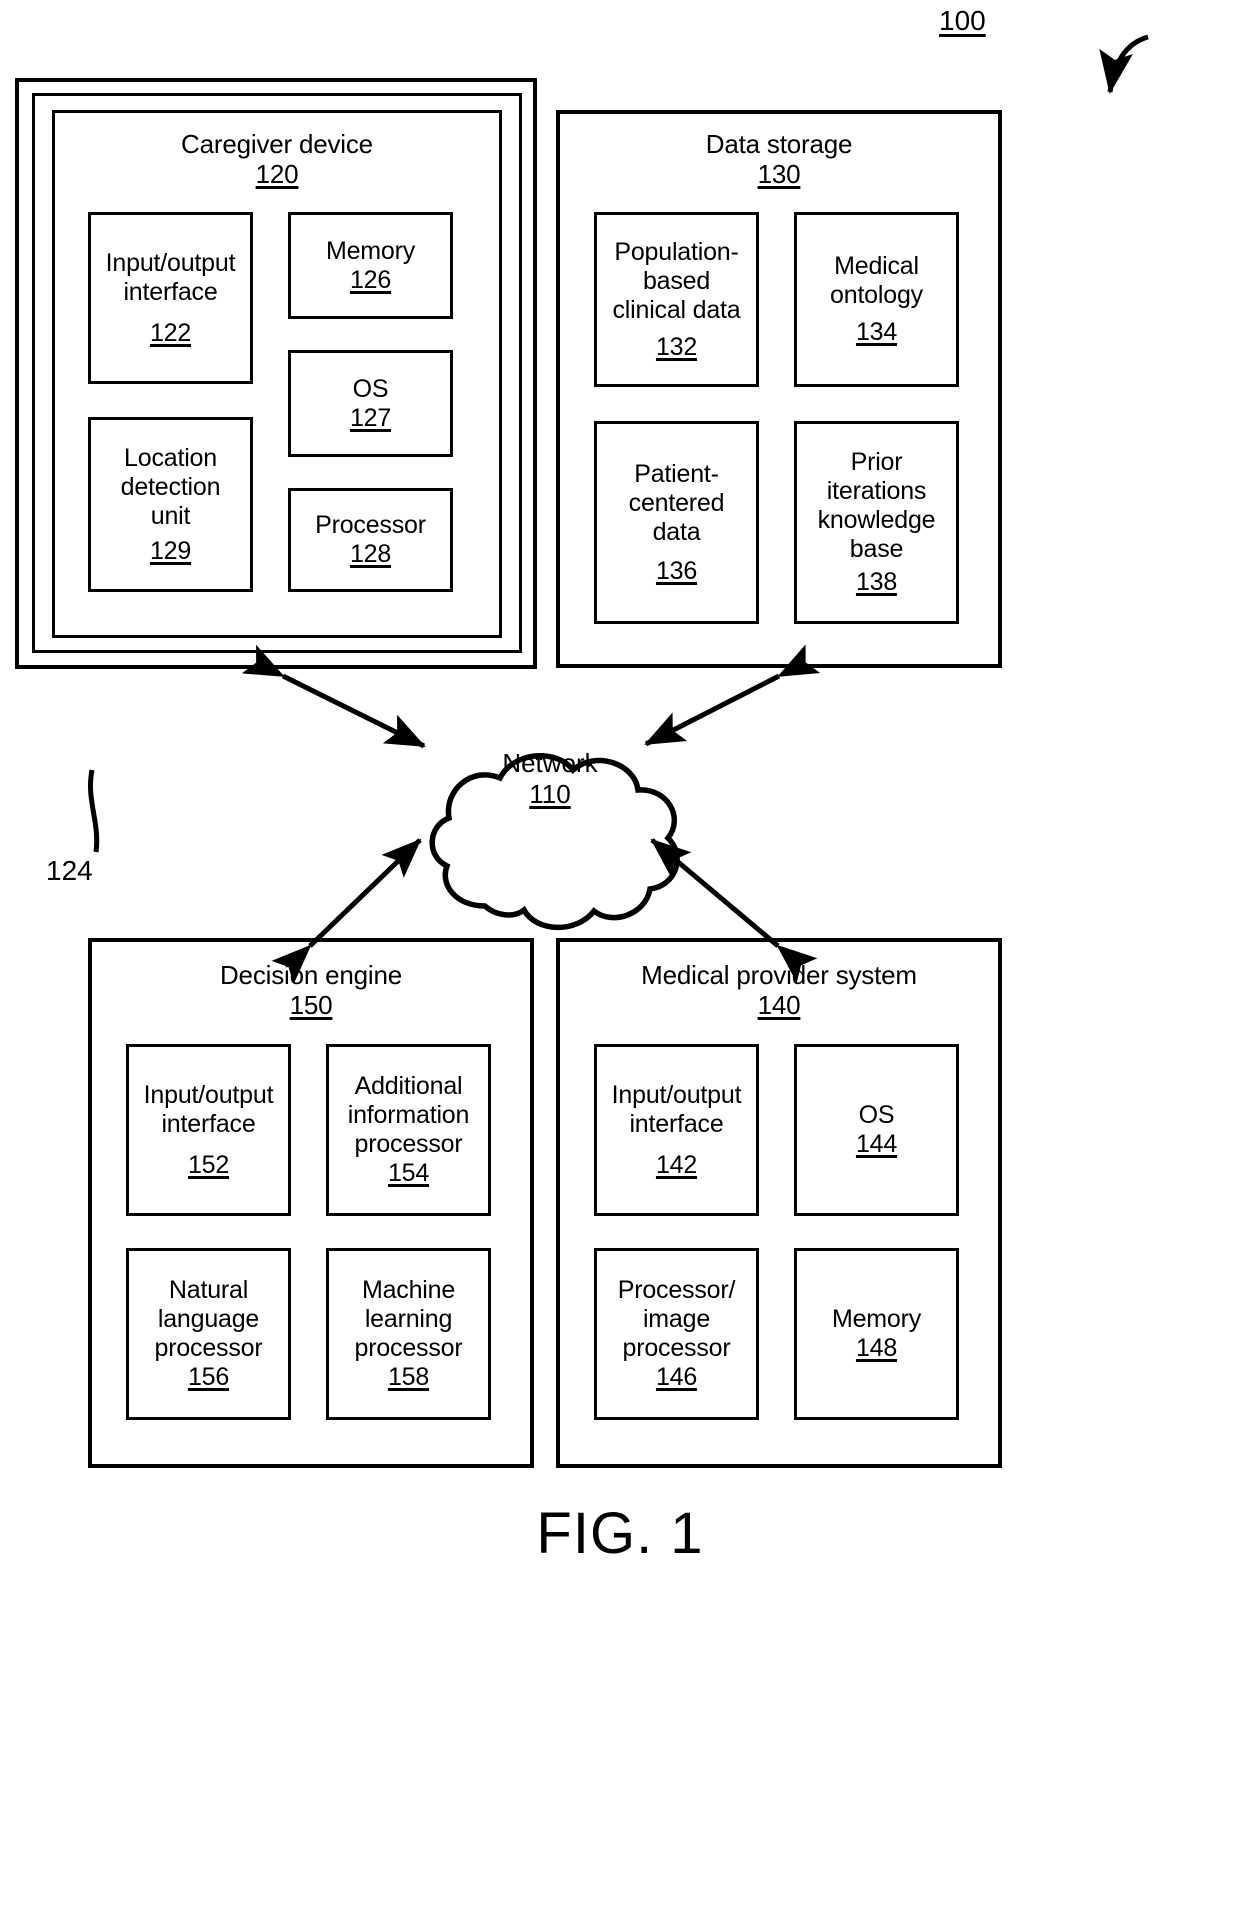 This screenshot has width=1240, height=1923. I want to click on caregiver-io-interface-box: Input/output interface 122, so click(170, 298).